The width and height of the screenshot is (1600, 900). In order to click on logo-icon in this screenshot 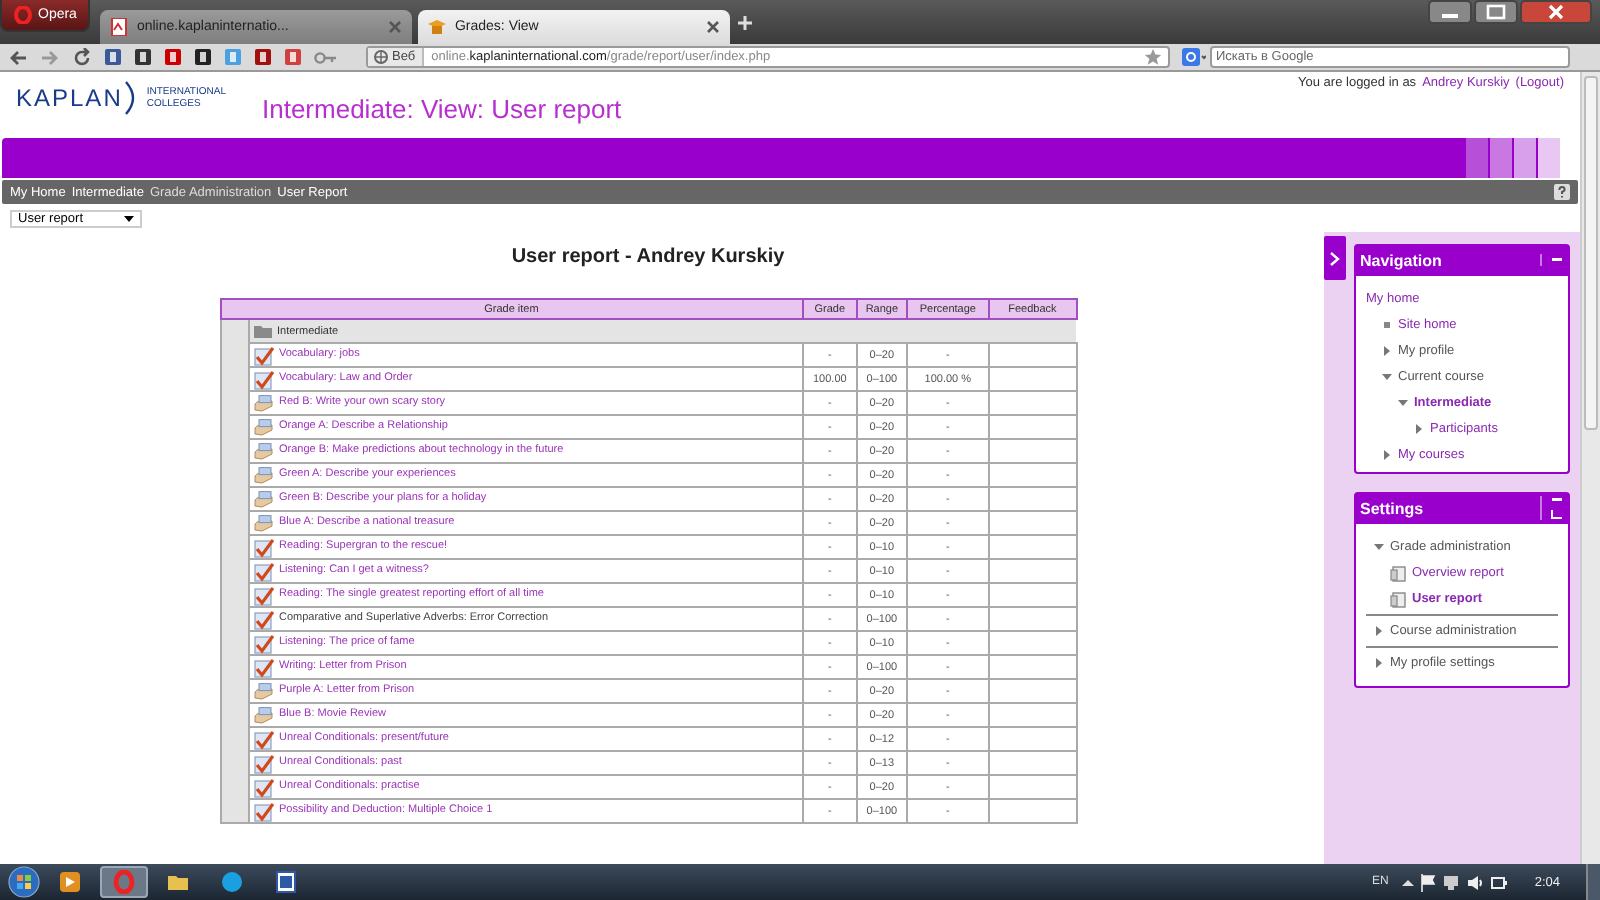, I will do `click(23, 15)`.